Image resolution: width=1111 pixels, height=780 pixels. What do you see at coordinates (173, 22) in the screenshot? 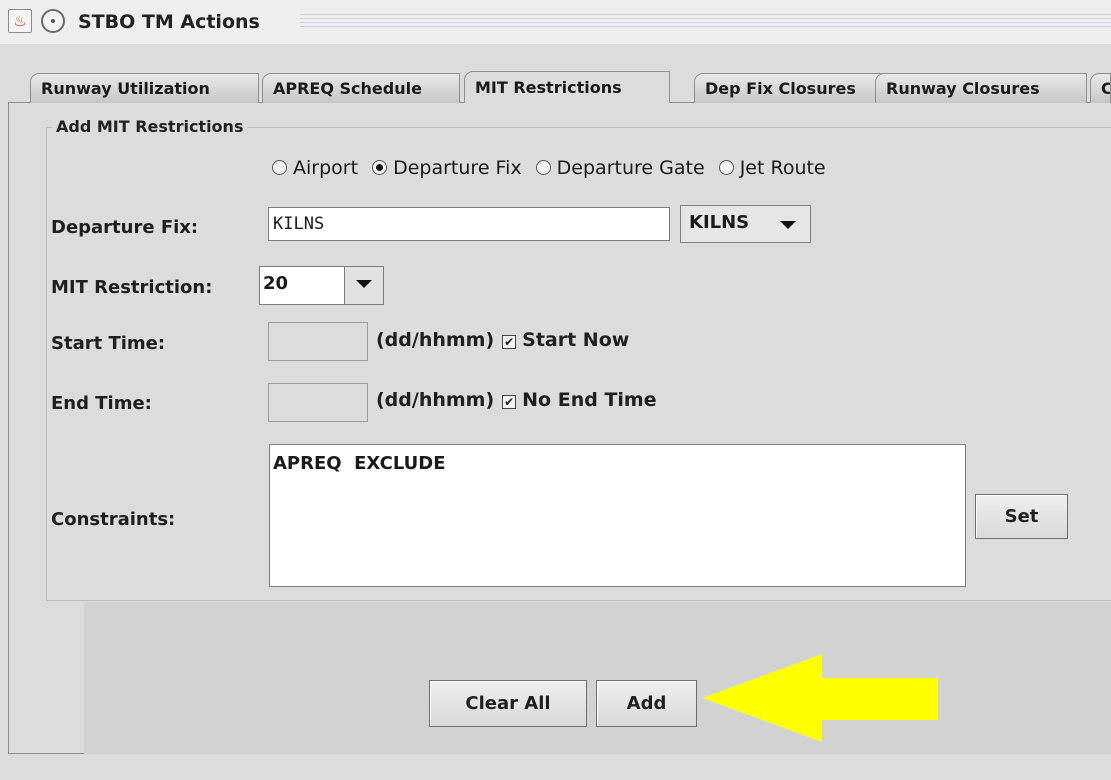
I see `window-title: STBO TM Actions` at bounding box center [173, 22].